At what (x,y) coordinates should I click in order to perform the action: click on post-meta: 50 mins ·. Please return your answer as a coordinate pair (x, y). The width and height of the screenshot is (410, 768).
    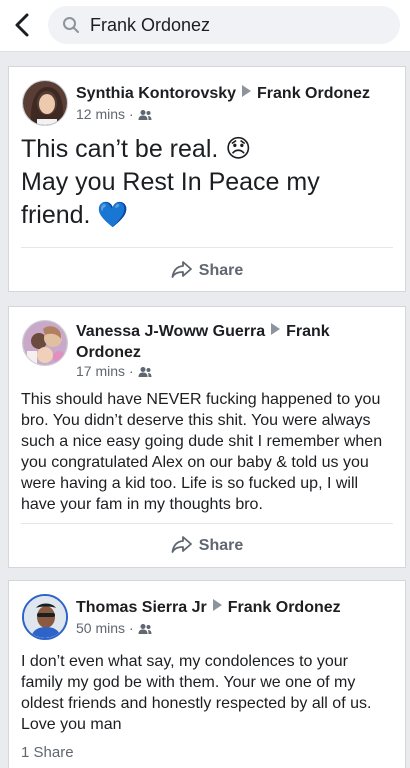
    Looking at the image, I should click on (114, 628).